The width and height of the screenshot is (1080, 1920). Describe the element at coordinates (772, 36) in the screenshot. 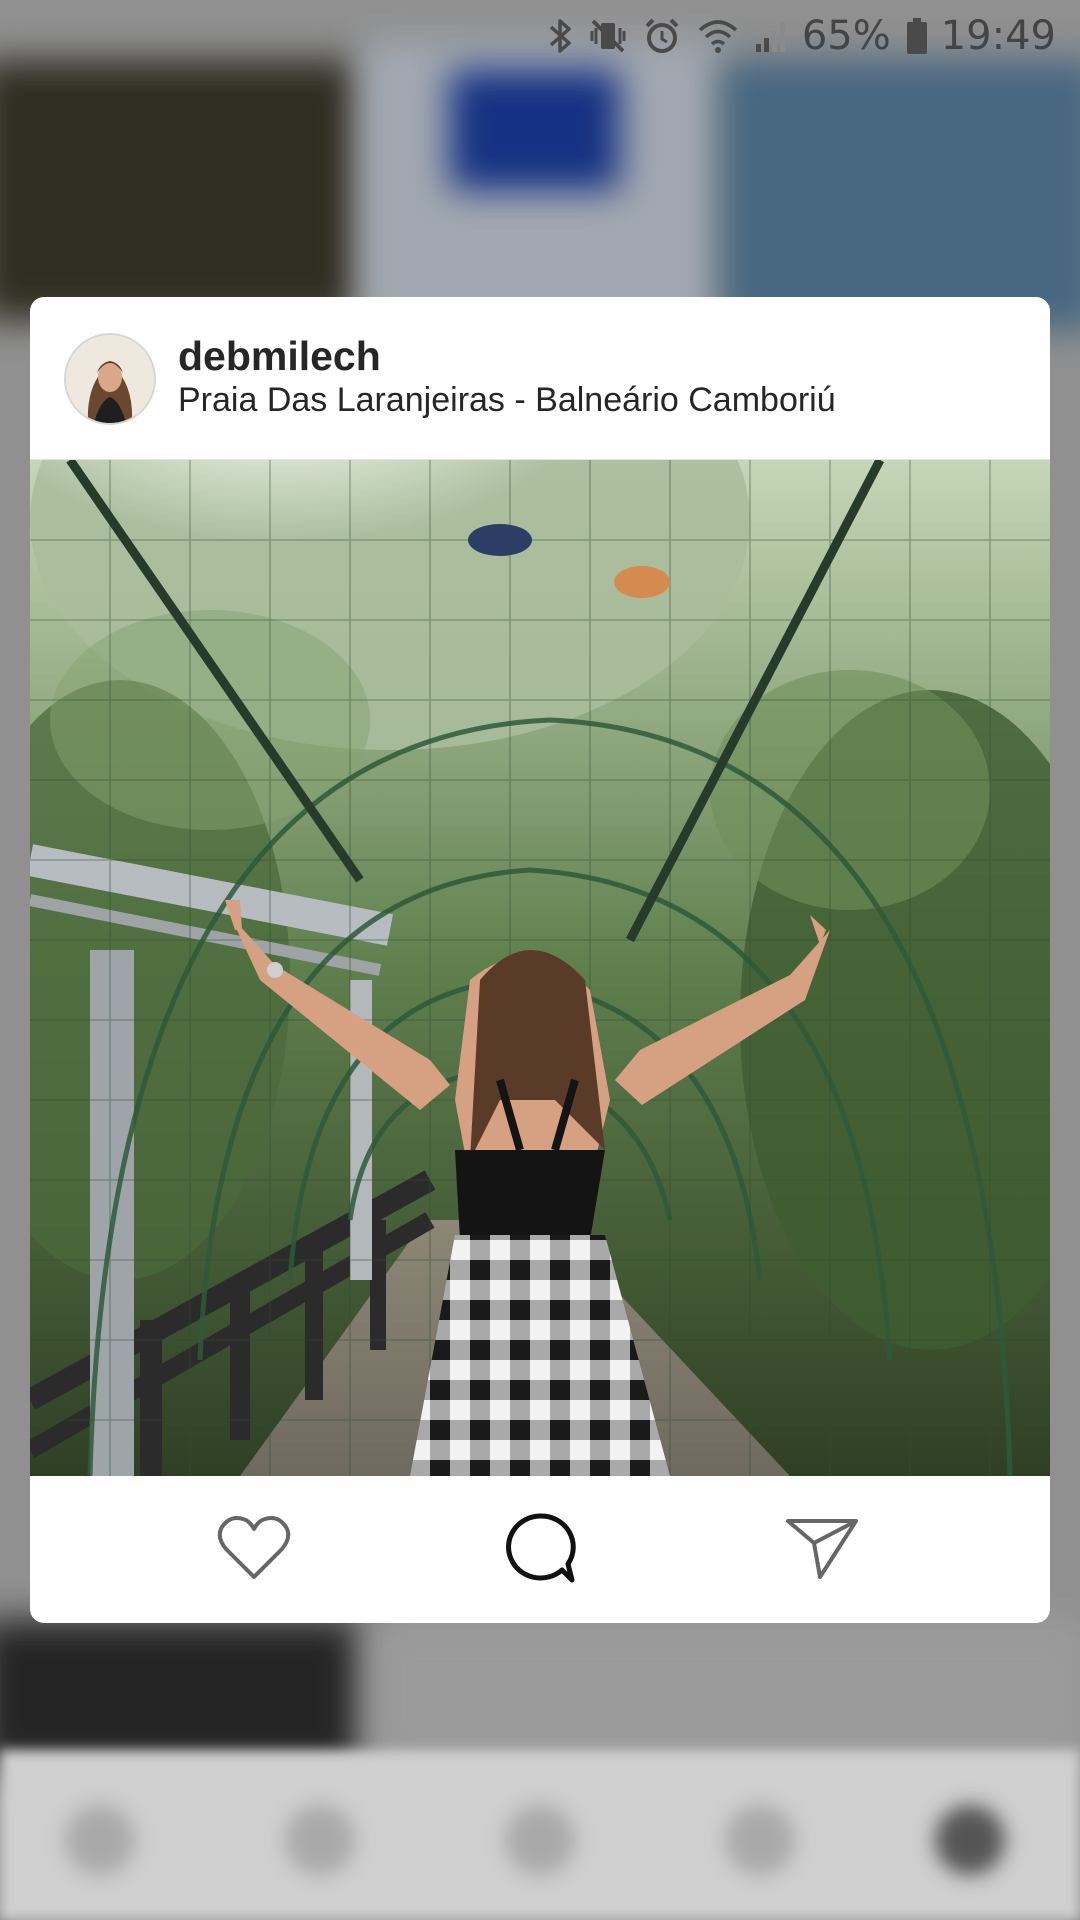

I see `cell-signal-icon` at that location.